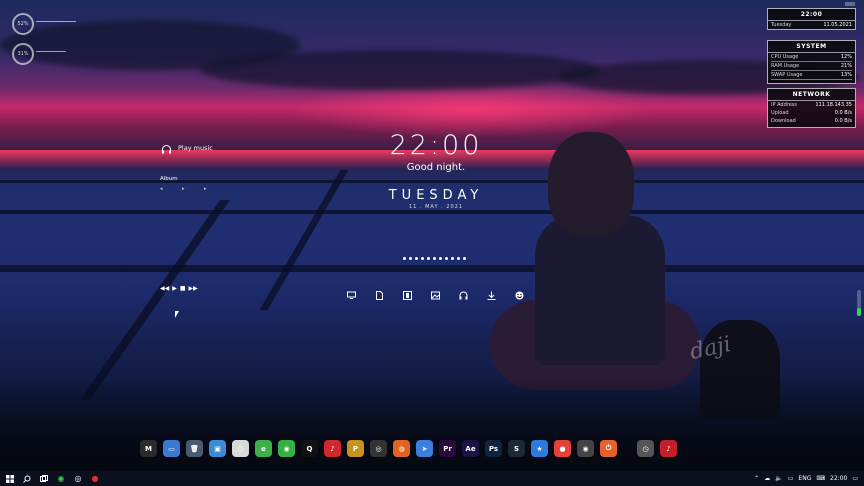 This screenshot has height=486, width=864. Describe the element at coordinates (193, 288) in the screenshot. I see `forward-icon: ▶▶` at that location.